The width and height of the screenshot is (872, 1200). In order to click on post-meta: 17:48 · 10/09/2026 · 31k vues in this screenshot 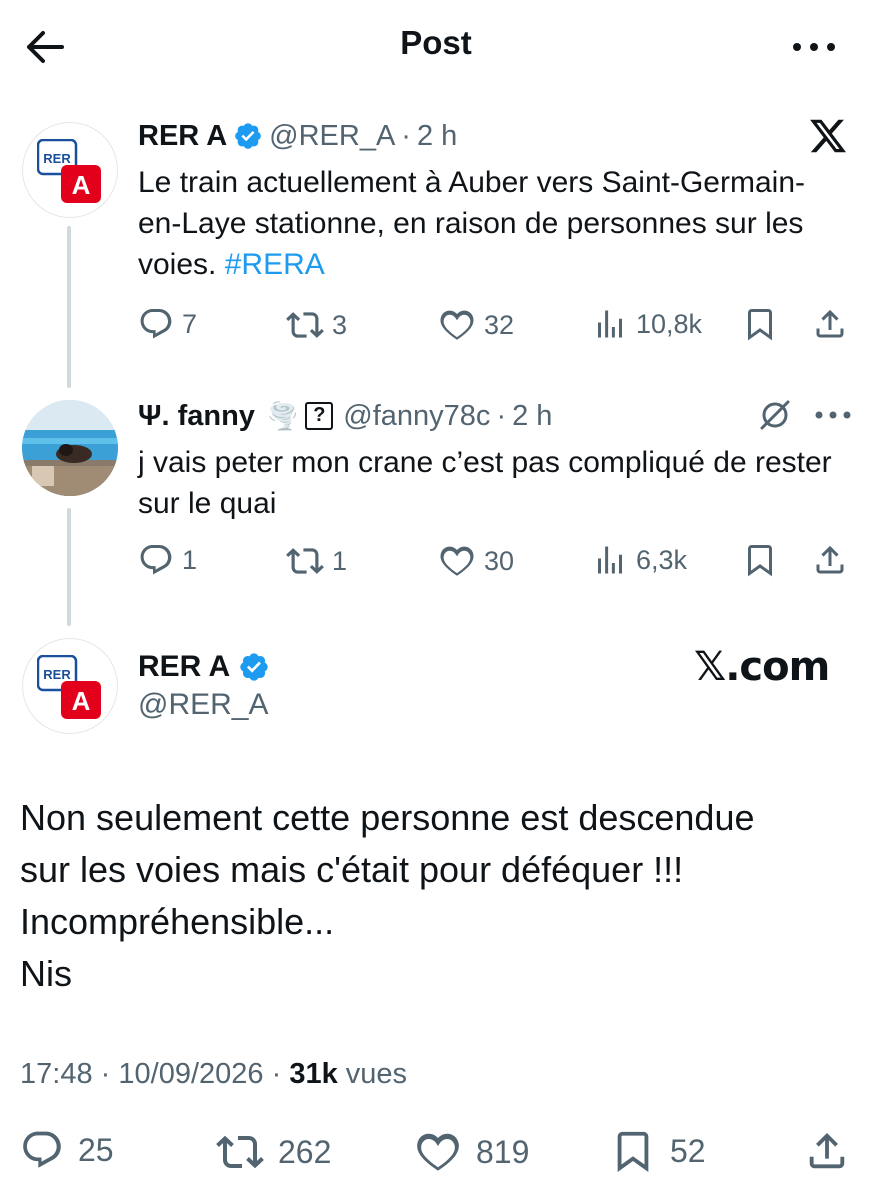, I will do `click(214, 1074)`.